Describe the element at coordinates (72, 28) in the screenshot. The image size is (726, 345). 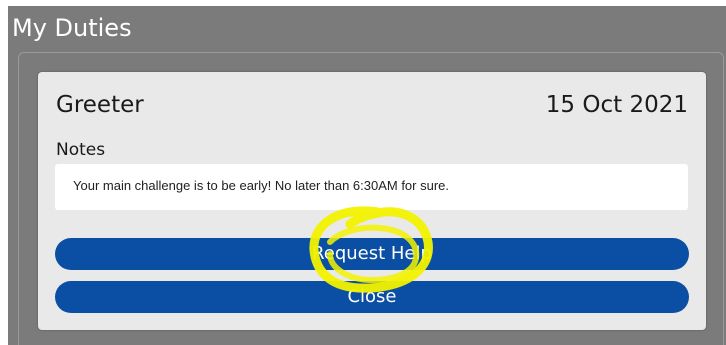
I see `page-title: My Duties` at that location.